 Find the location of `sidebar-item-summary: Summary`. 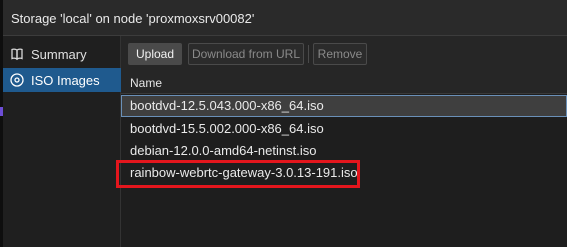

sidebar-item-summary: Summary is located at coordinates (62, 54).